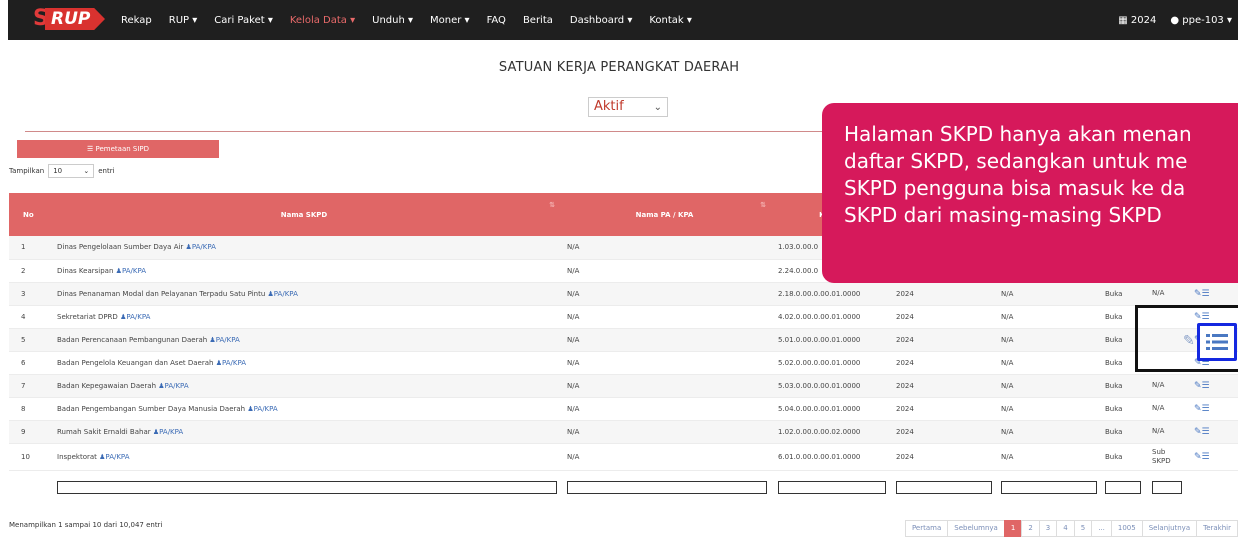 This screenshot has height=544, width=1238. Describe the element at coordinates (1018, 134) in the screenshot. I see `tooltip-line: Halaman SKPD hanya akan menan` at that location.